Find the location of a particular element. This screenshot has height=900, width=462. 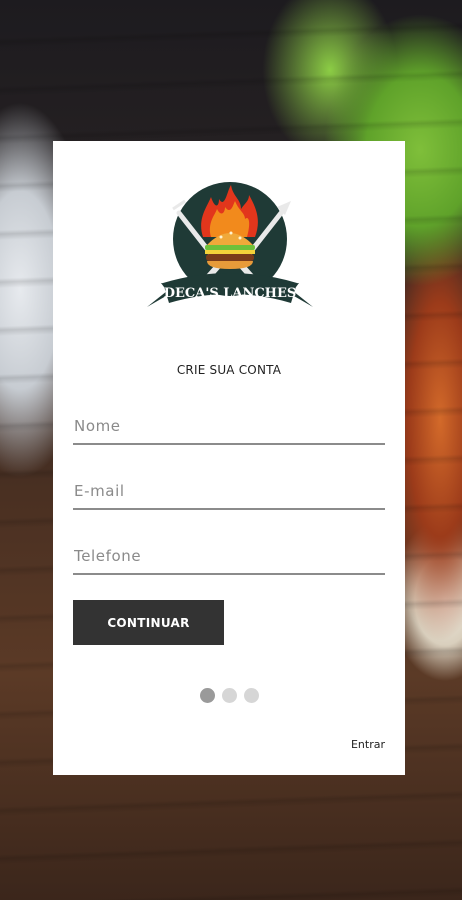

name-input is located at coordinates (229, 426).